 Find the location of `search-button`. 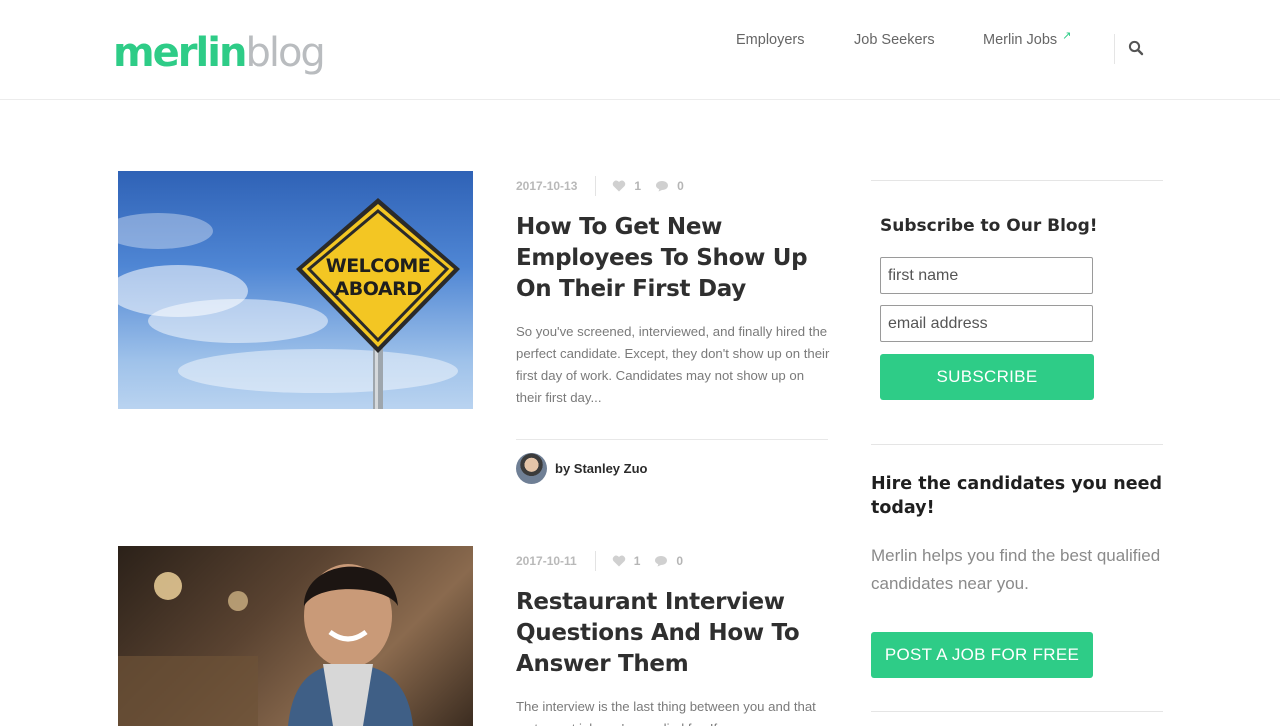

search-button is located at coordinates (1138, 50).